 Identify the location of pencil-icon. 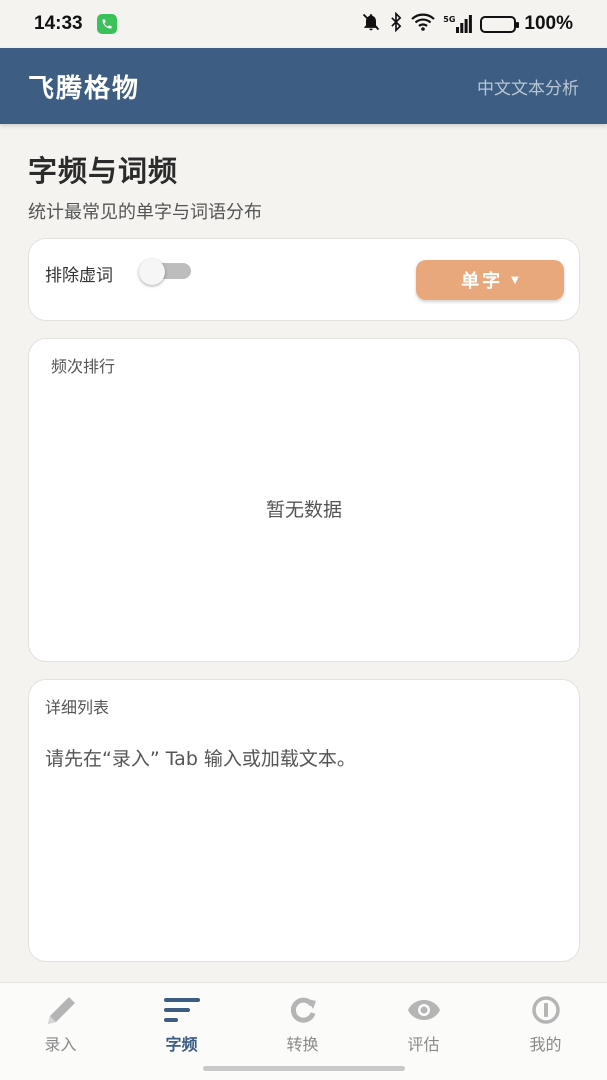
(61, 1010).